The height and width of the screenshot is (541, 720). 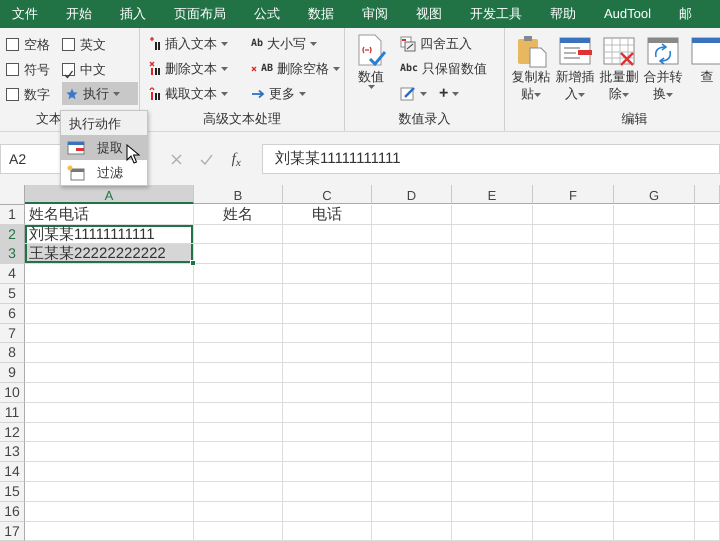 What do you see at coordinates (109, 254) in the screenshot?
I see `grid-cell: 王某某22222222222` at bounding box center [109, 254].